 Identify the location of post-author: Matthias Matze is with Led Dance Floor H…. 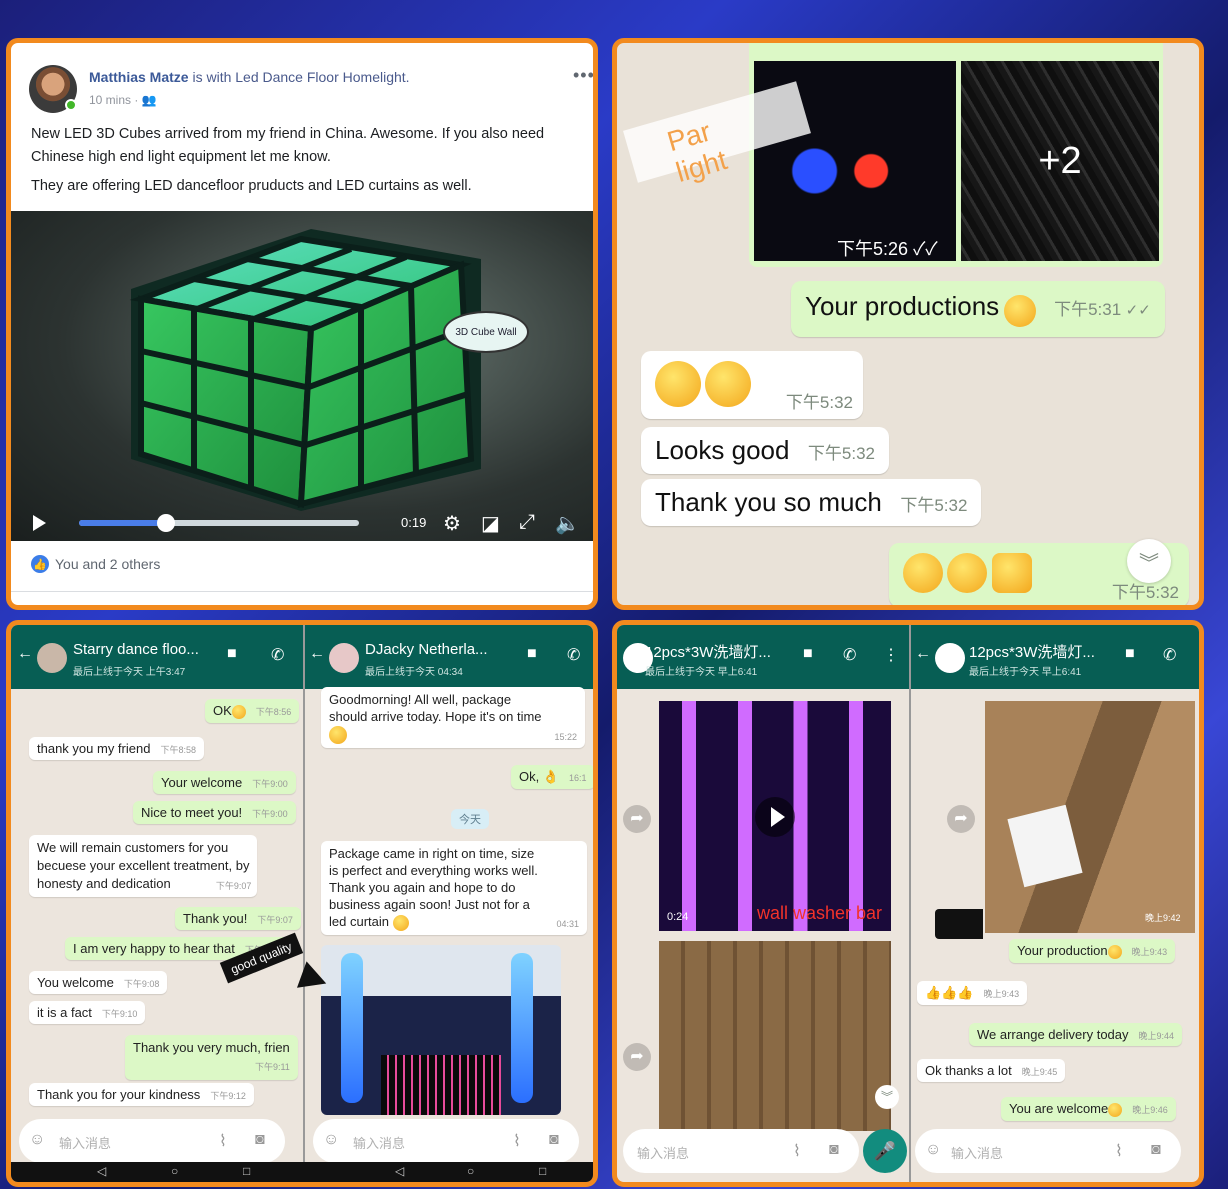
(249, 77).